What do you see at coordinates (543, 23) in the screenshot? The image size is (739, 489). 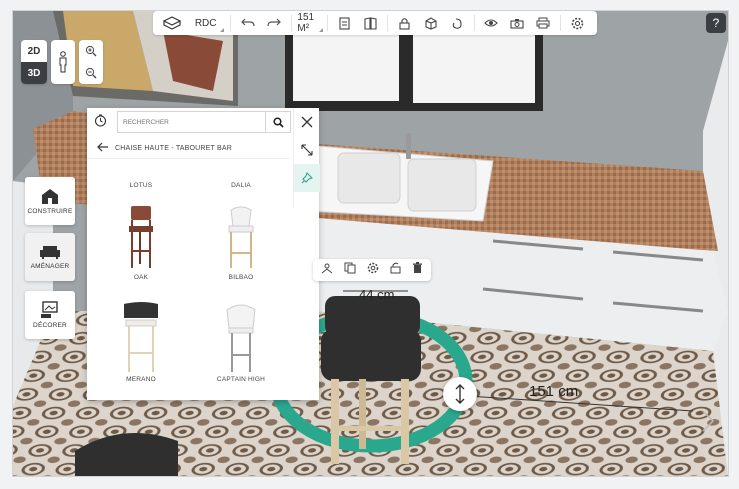 I see `print-icon` at bounding box center [543, 23].